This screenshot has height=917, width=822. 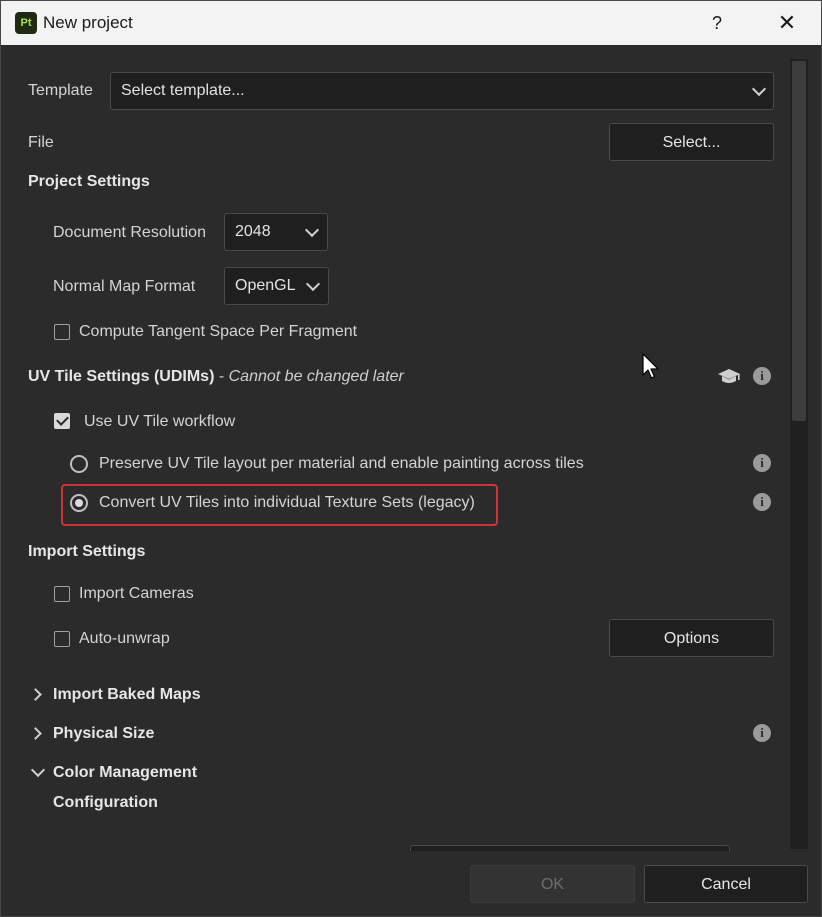 I want to click on title-bar: Pt New project ? ✕, so click(x=411, y=23).